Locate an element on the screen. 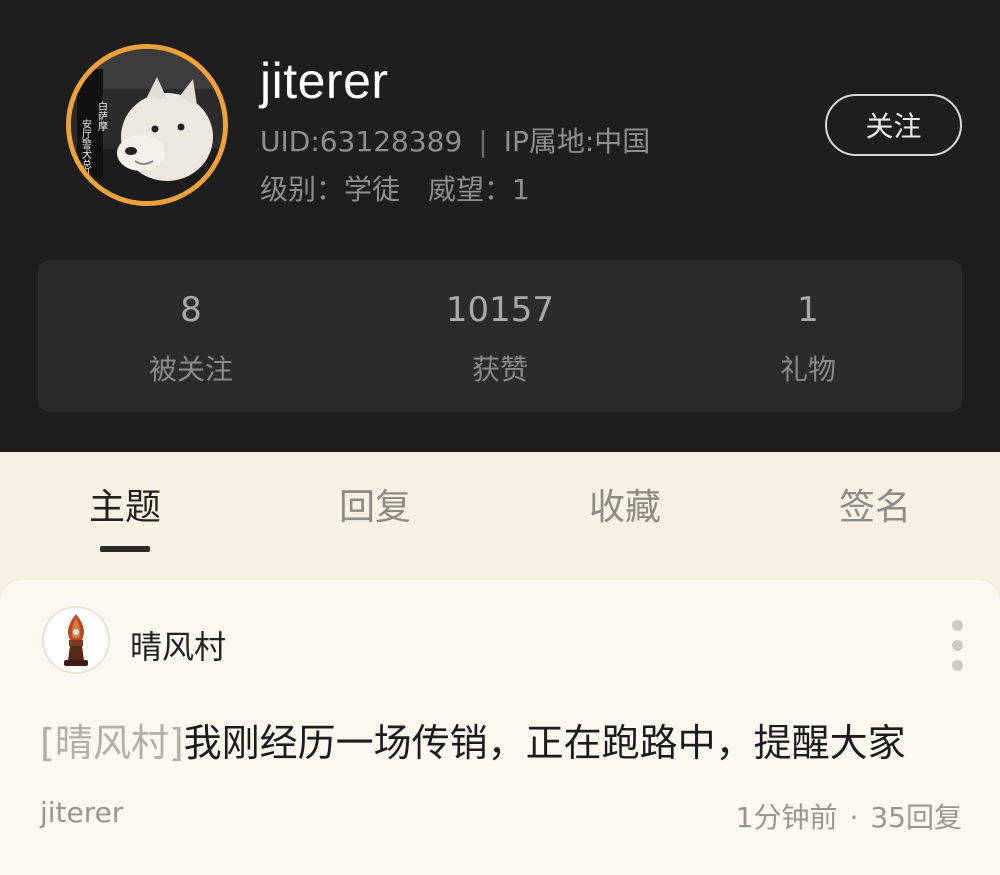 This screenshot has width=1000, height=875. avatar-text-b: 白萨摩 is located at coordinates (102, 116).